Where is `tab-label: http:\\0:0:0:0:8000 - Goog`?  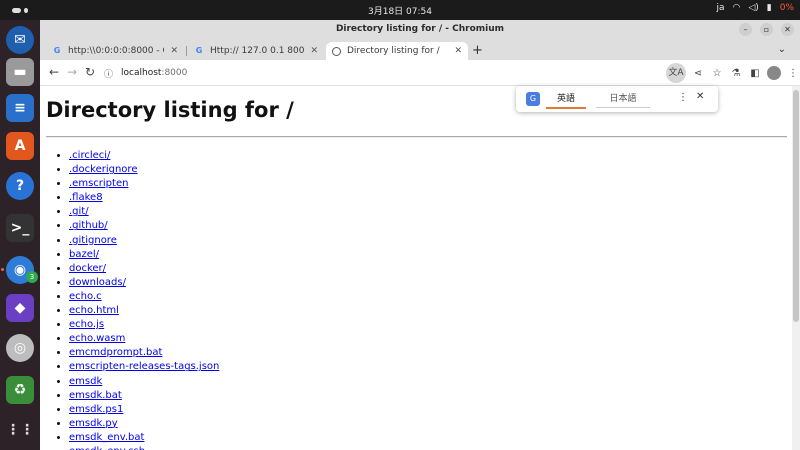
tab-label: http:\\0:0:0:0:8000 - Goog is located at coordinates (116, 51).